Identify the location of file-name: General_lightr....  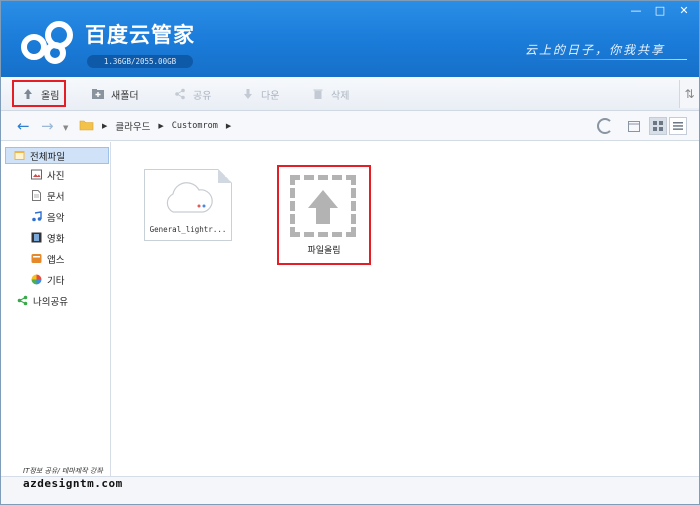
(188, 229).